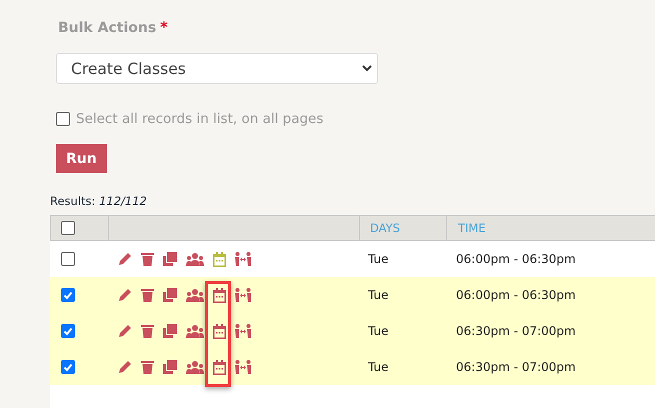  Describe the element at coordinates (200, 119) in the screenshot. I see `checkbox-label: Select all records in list, on all pages` at that location.